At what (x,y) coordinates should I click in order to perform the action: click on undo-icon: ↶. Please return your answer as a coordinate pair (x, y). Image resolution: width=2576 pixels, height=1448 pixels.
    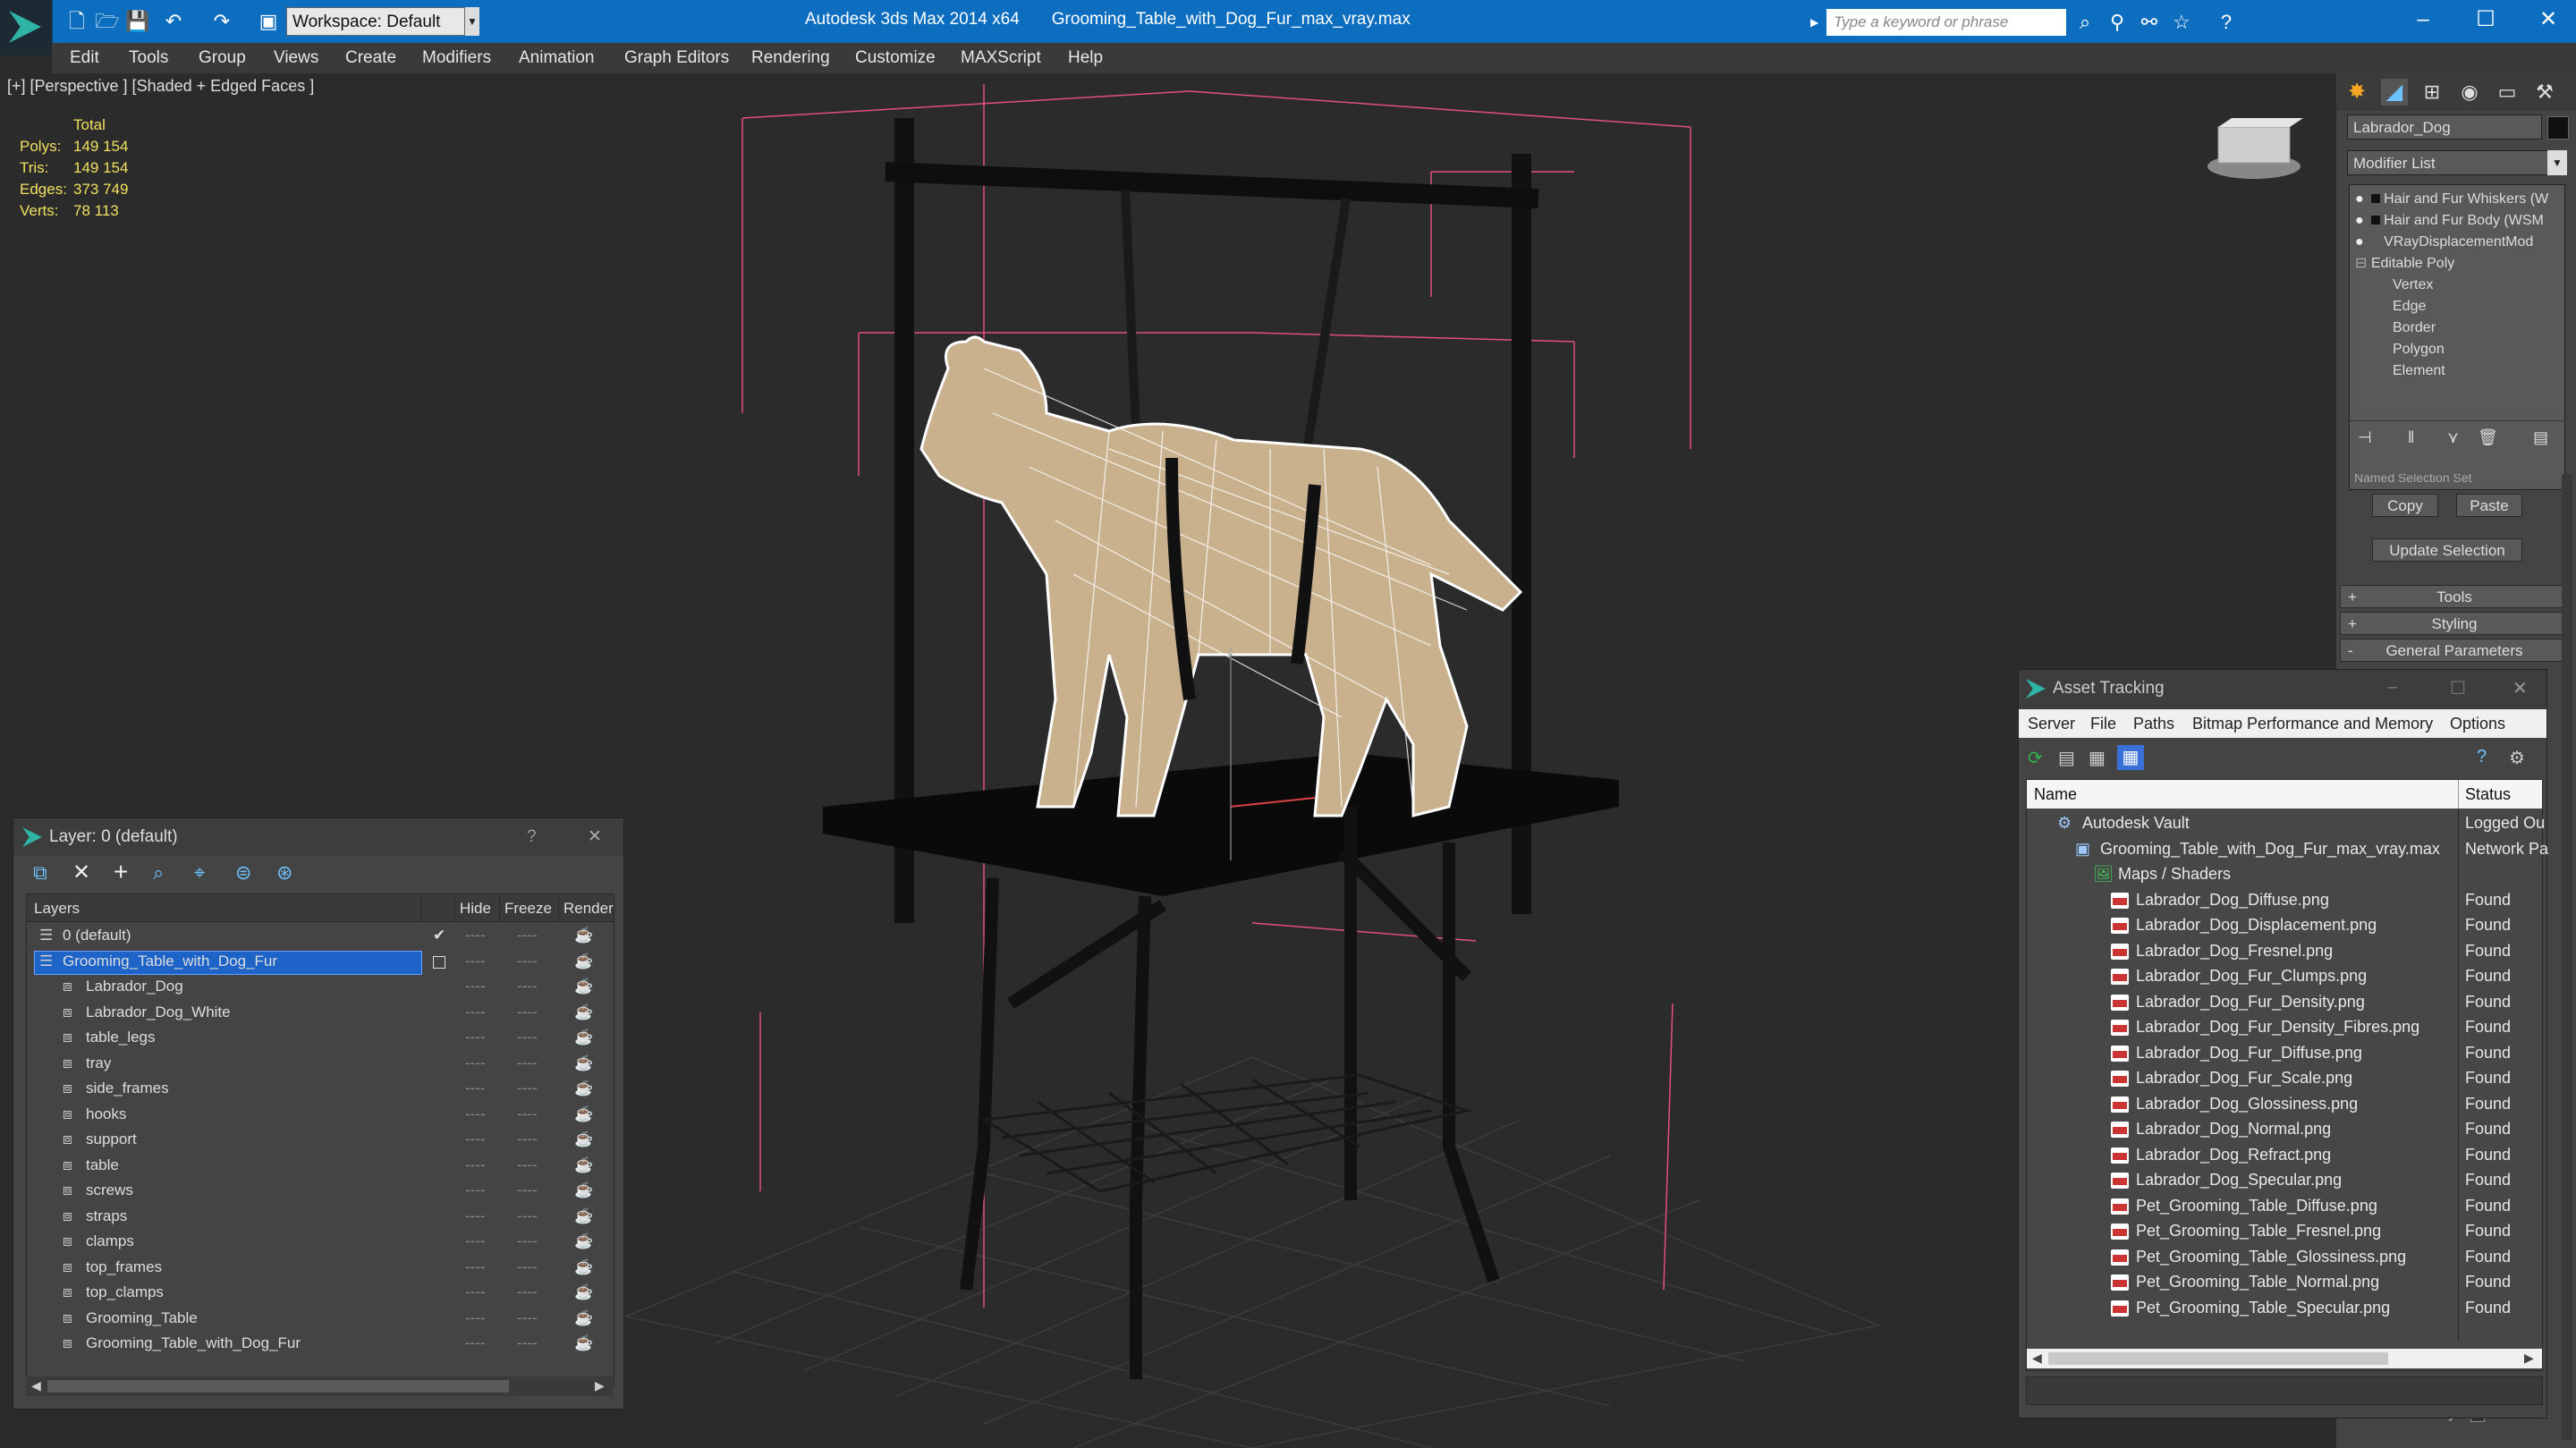
    Looking at the image, I should click on (173, 21).